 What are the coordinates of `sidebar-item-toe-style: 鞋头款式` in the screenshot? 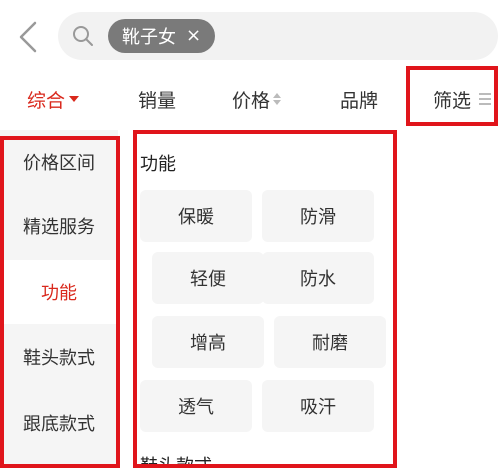 It's located at (59, 357).